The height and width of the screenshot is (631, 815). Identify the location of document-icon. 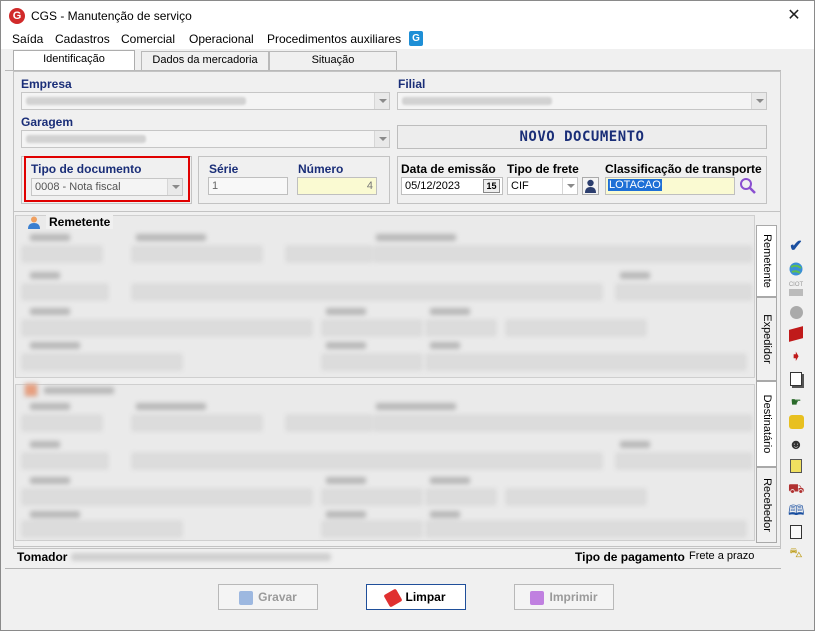
(796, 532).